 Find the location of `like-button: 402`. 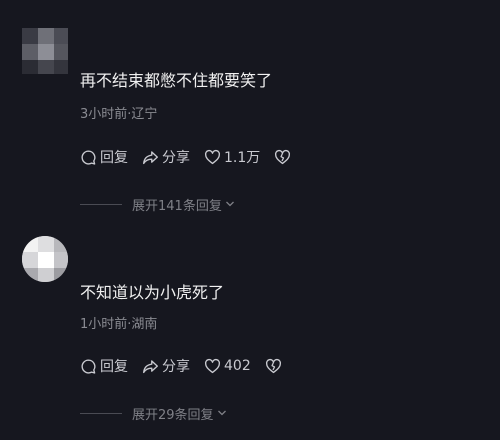

like-button: 402 is located at coordinates (227, 366).